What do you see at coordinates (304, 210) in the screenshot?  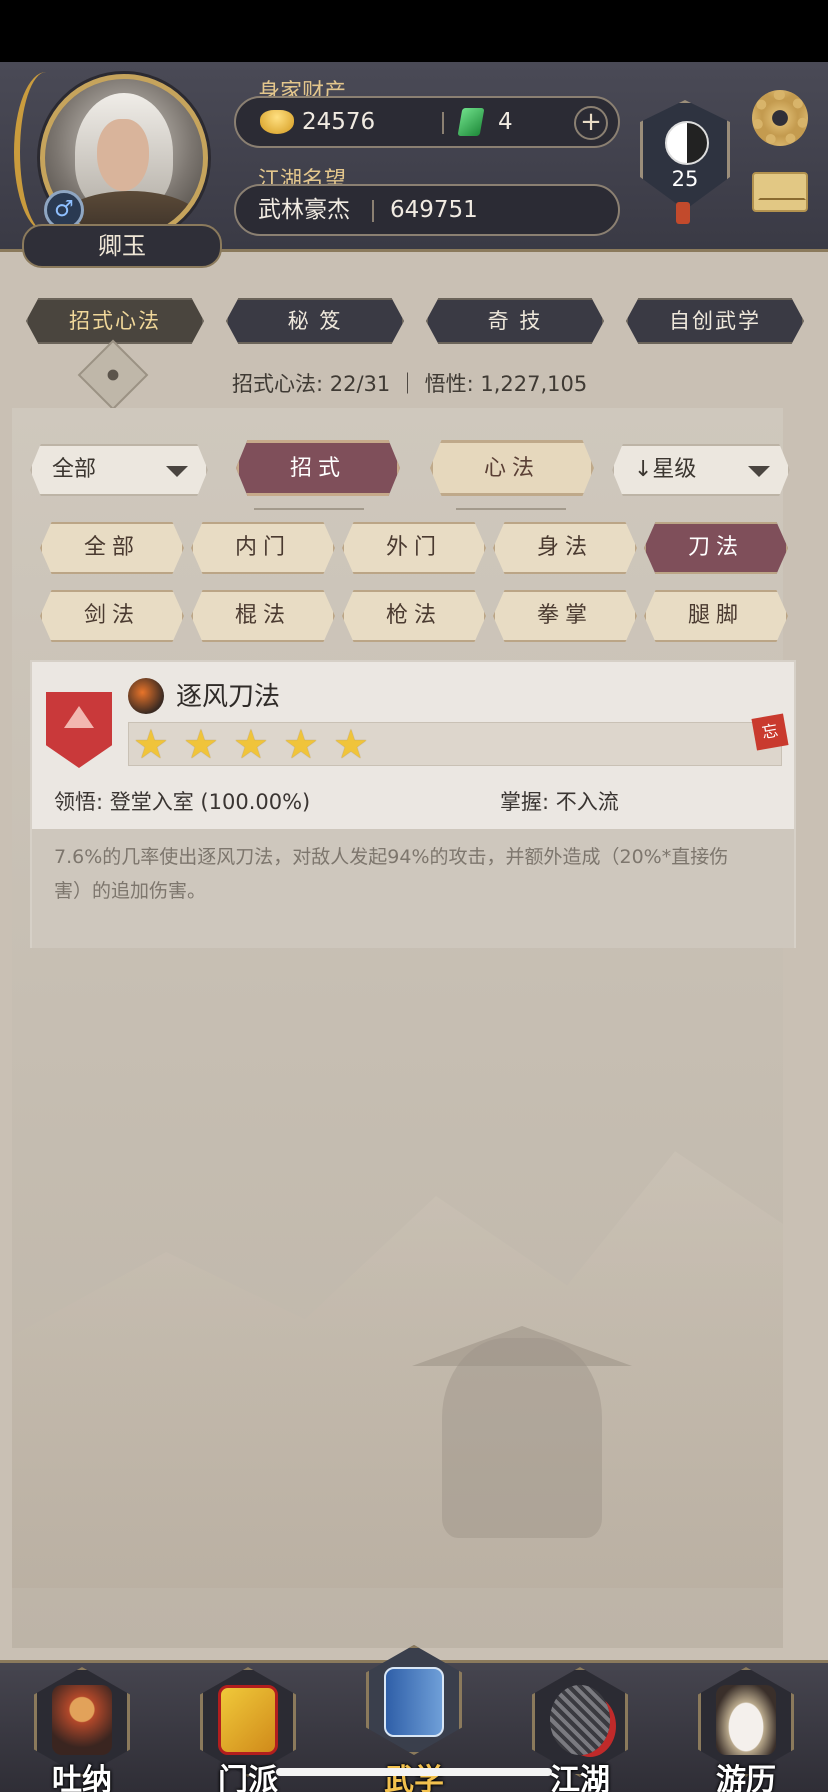 I see `fame-title: 武林豪杰` at bounding box center [304, 210].